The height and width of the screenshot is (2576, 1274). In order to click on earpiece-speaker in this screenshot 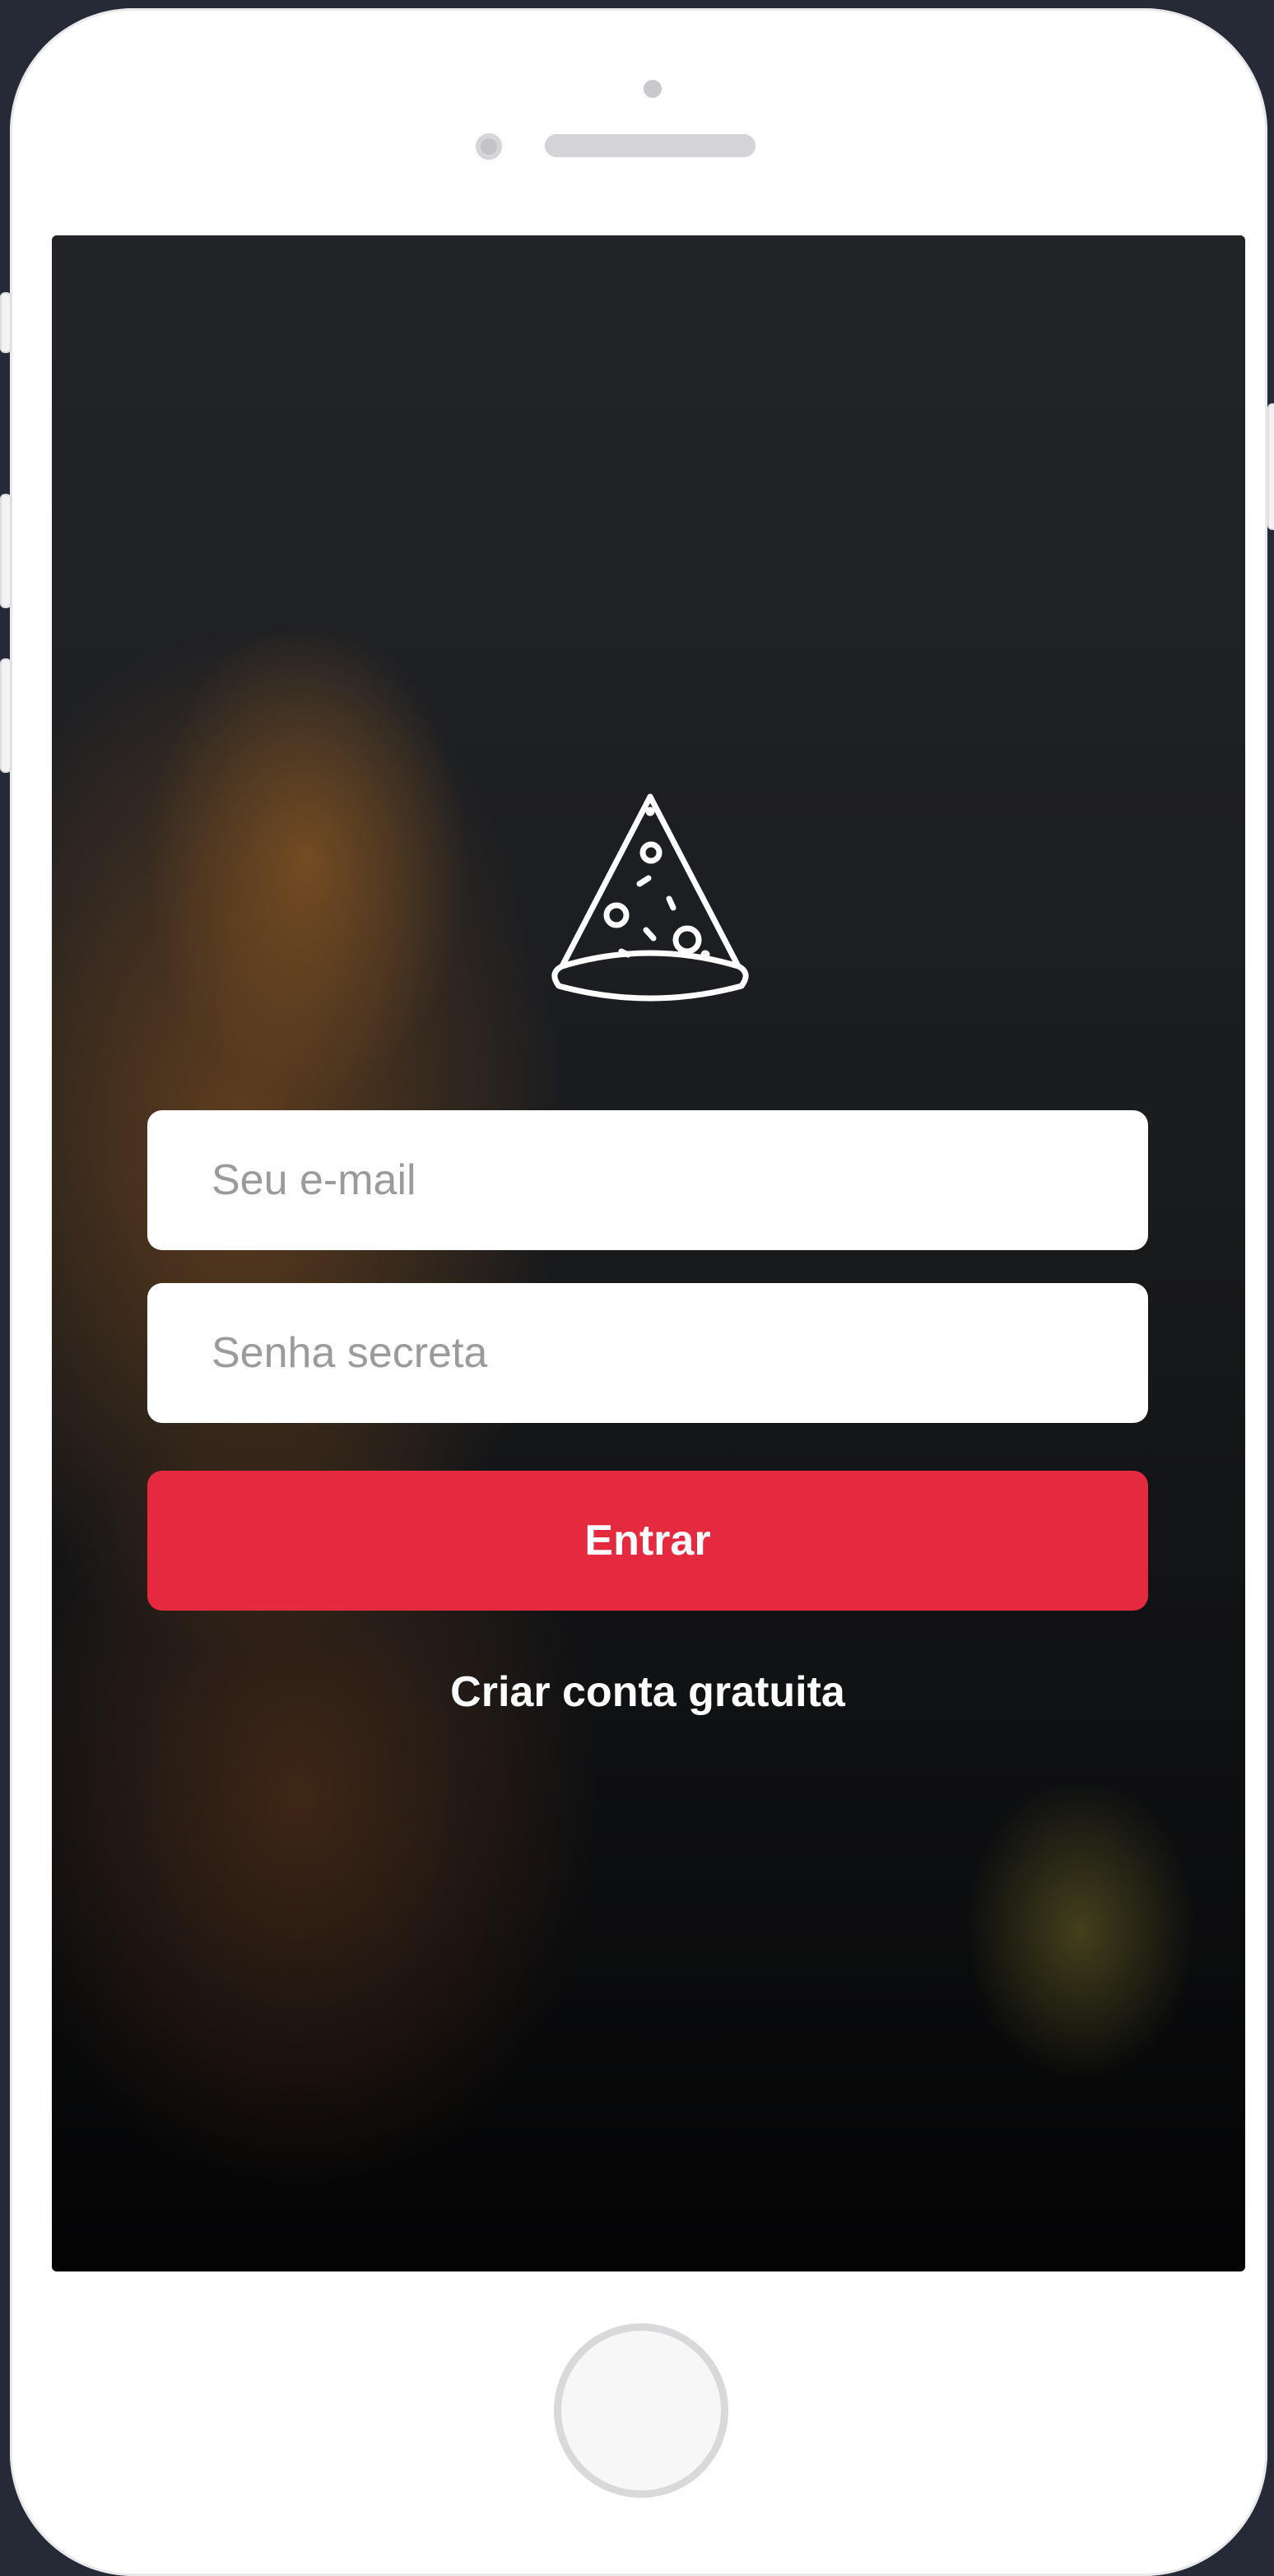, I will do `click(650, 145)`.